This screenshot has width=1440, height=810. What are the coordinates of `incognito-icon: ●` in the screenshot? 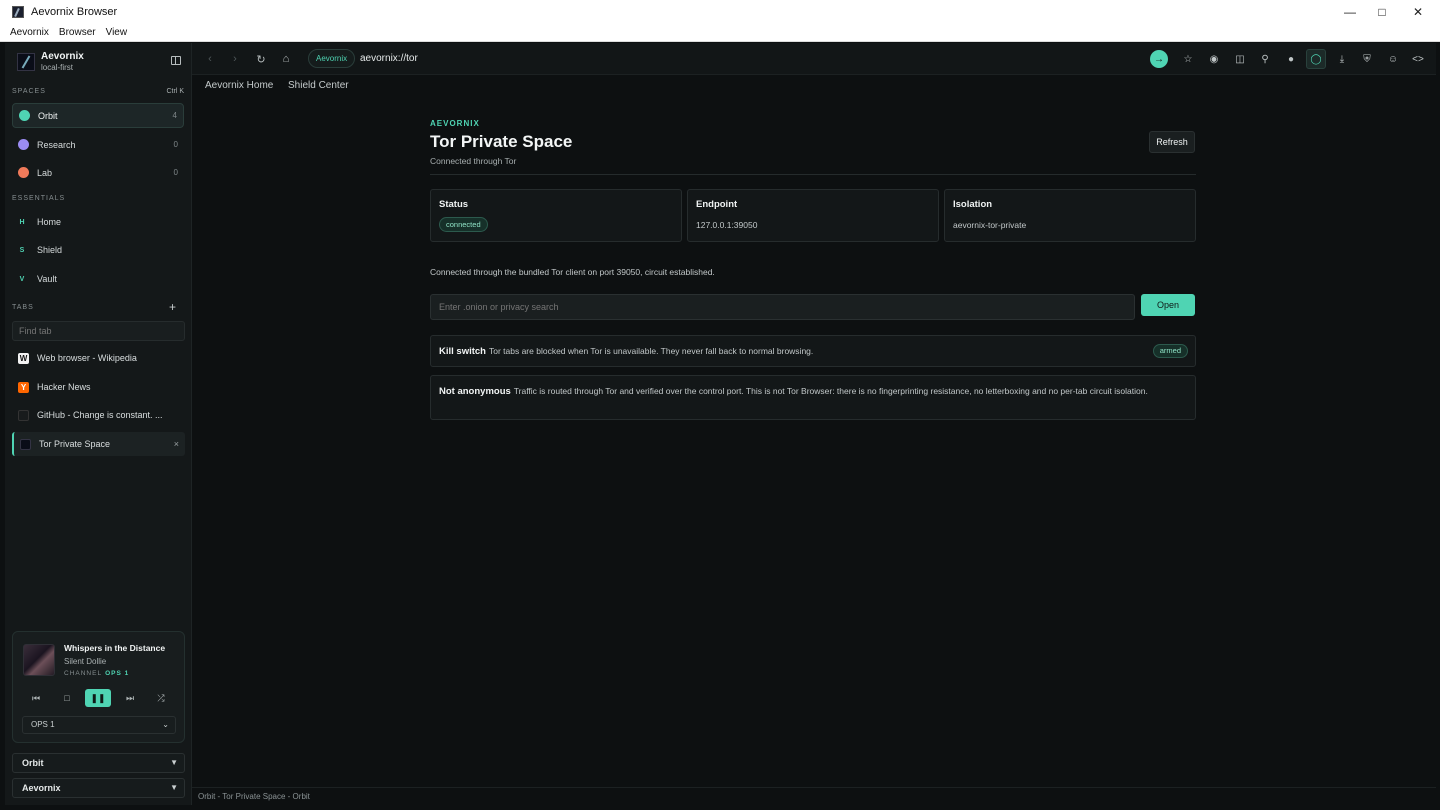 It's located at (1291, 59).